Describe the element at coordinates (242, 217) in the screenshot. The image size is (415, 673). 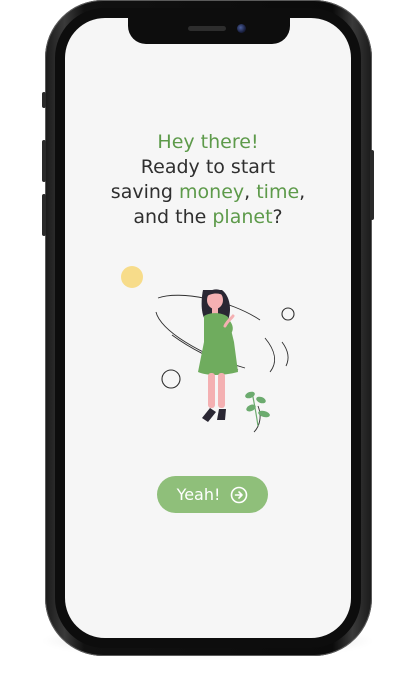
I see `headline-planet: planet` at that location.